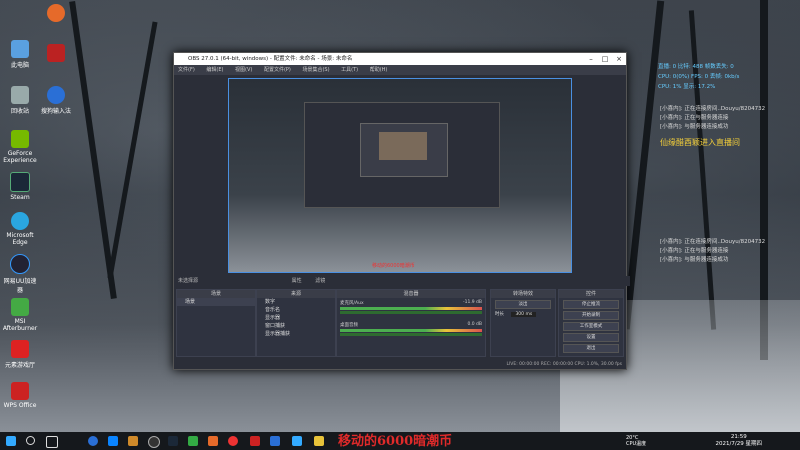  Describe the element at coordinates (52, 442) in the screenshot. I see `task-view-icon` at that location.